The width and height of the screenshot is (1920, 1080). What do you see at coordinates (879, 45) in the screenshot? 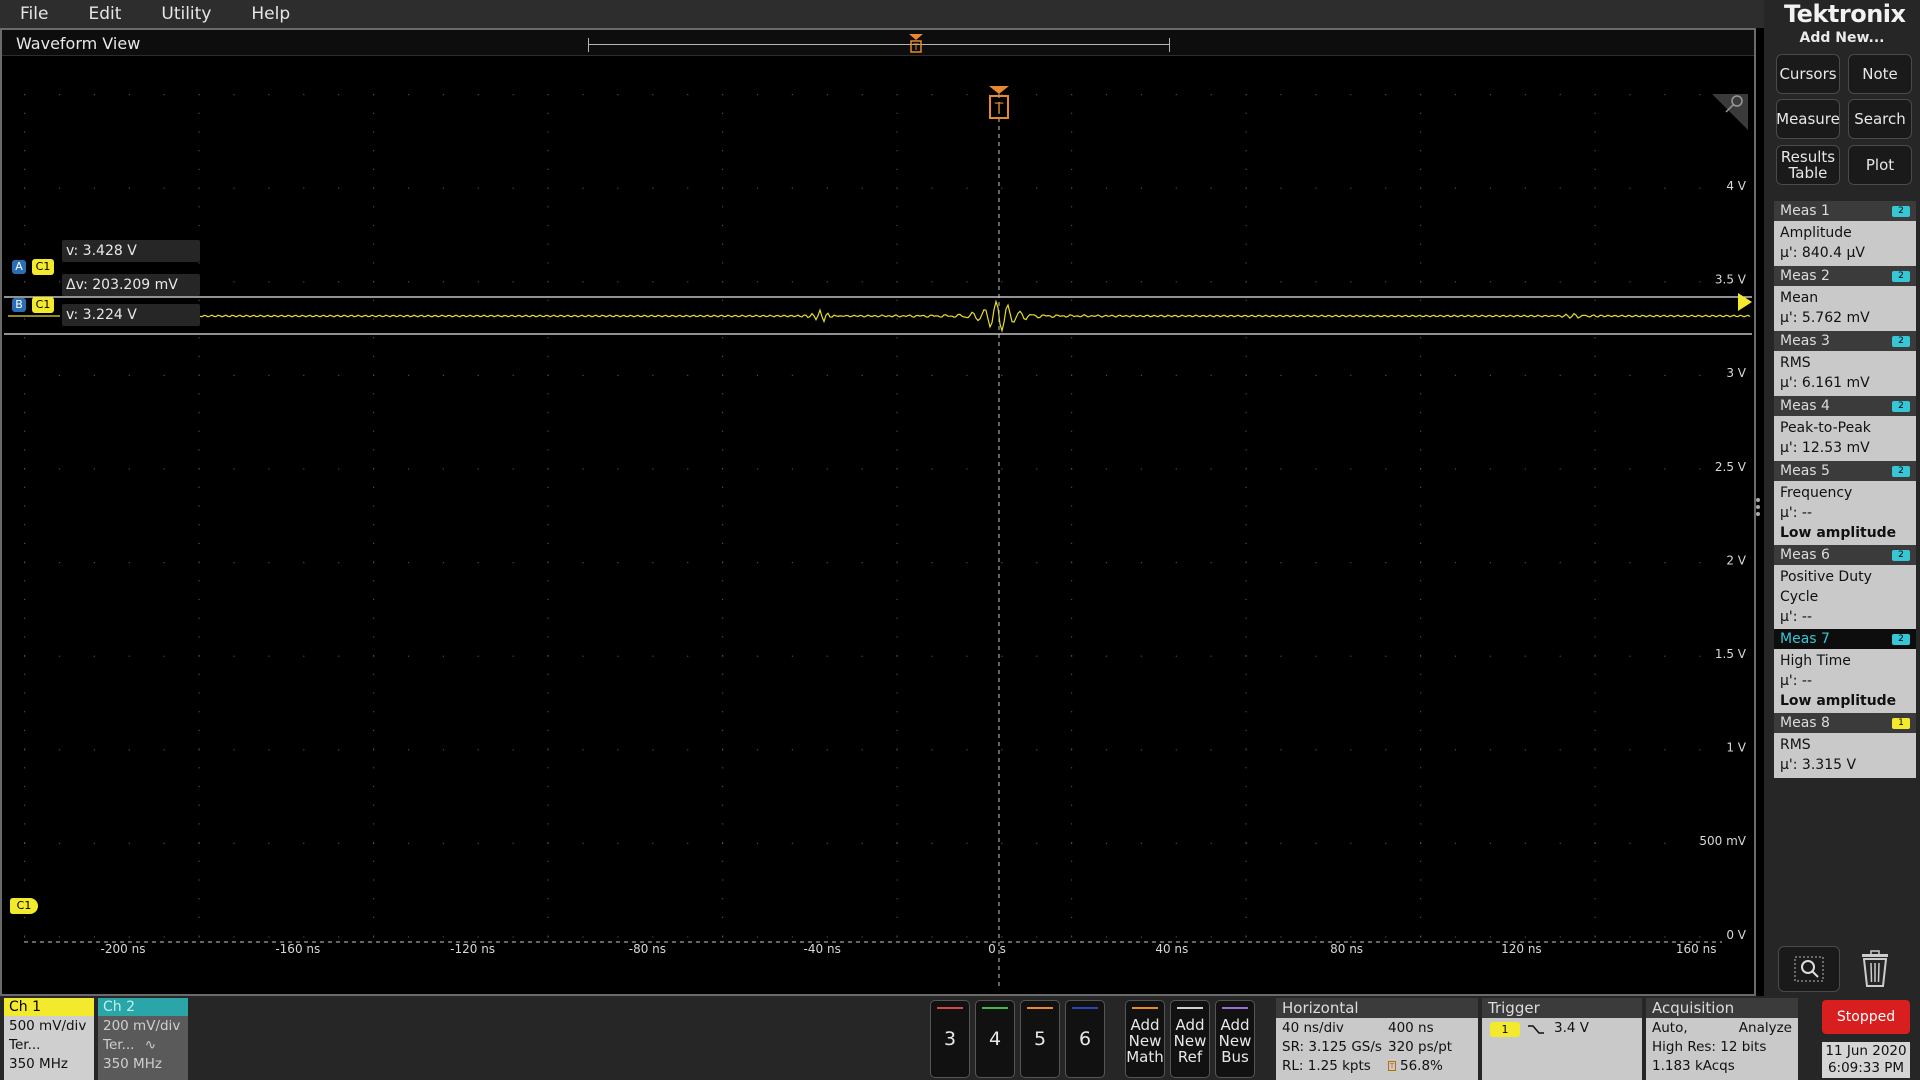
I see `record-overview-bar` at bounding box center [879, 45].